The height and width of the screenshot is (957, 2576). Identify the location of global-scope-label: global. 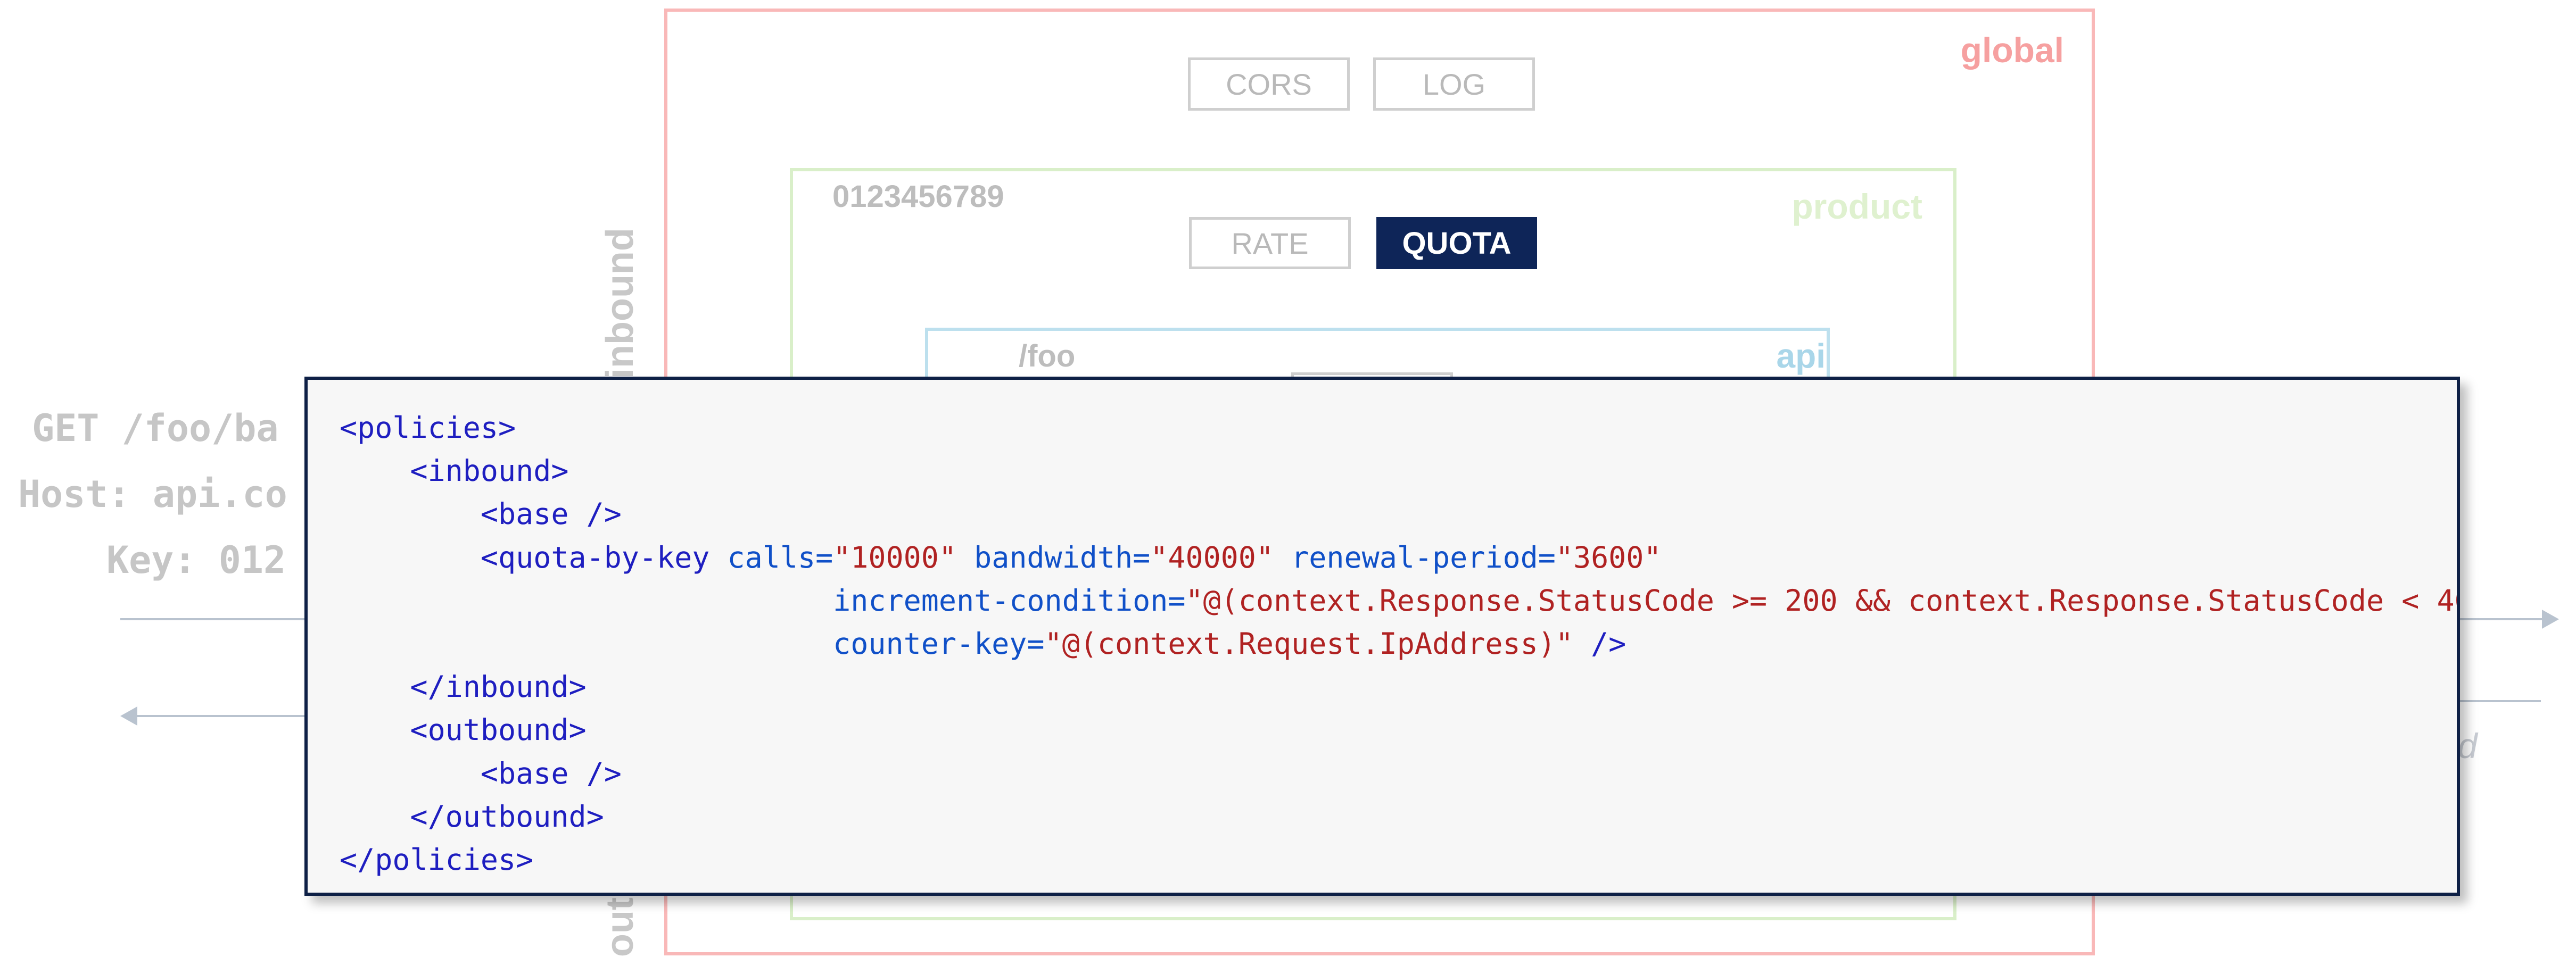
(2012, 50).